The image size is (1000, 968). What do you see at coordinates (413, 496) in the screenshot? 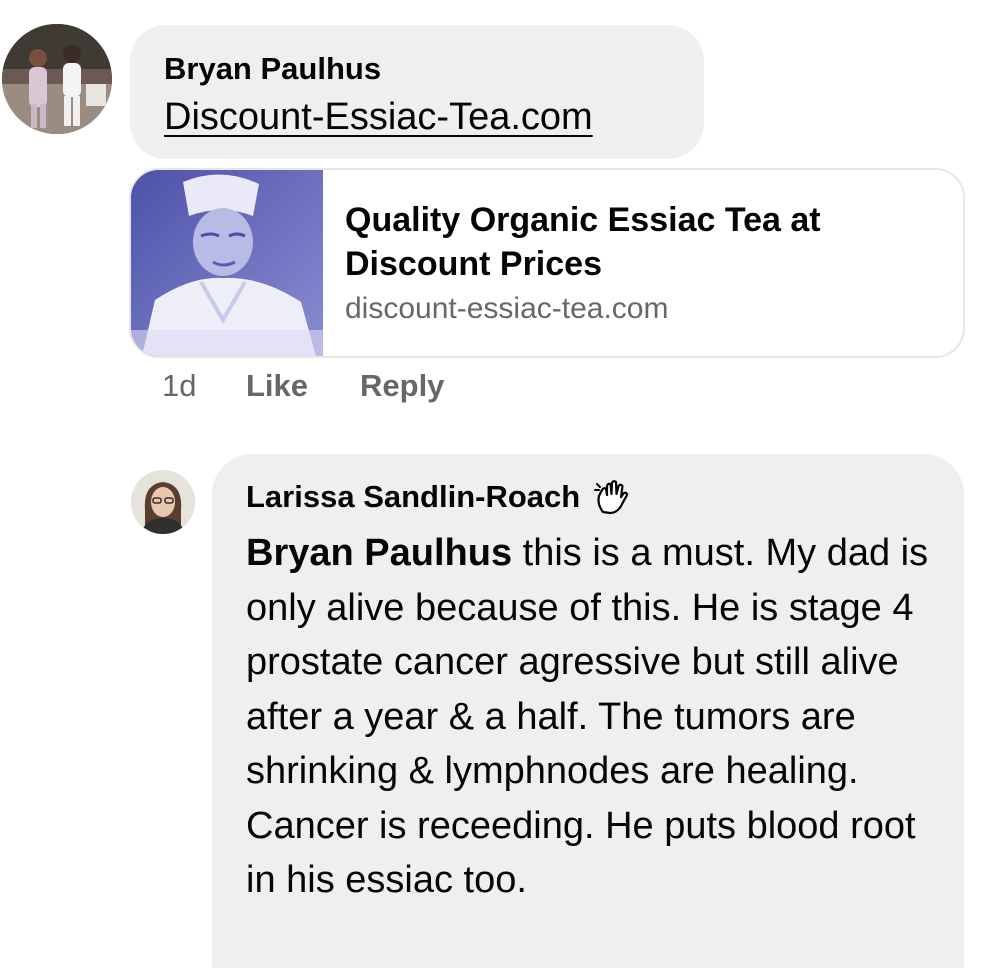
I see `reply-author: Larissa Sandlin-Roach` at bounding box center [413, 496].